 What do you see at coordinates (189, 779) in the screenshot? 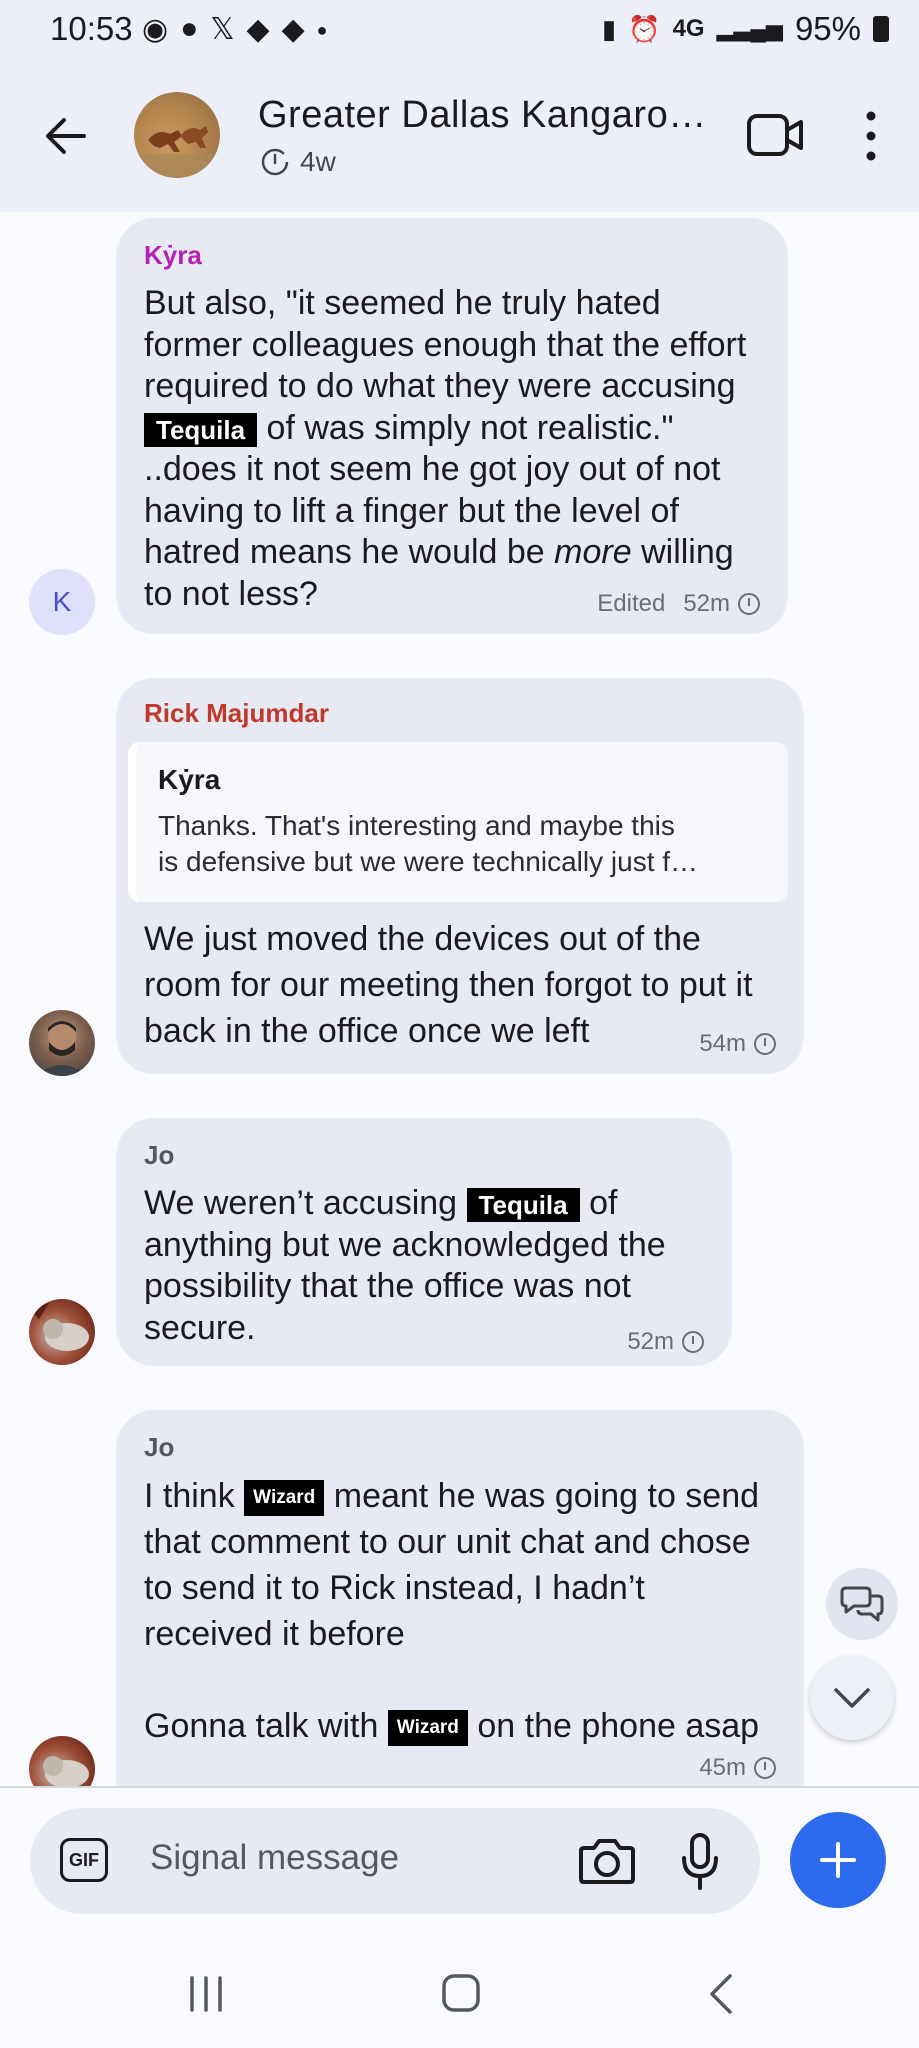
I see `quoted-author: Kẏra` at bounding box center [189, 779].